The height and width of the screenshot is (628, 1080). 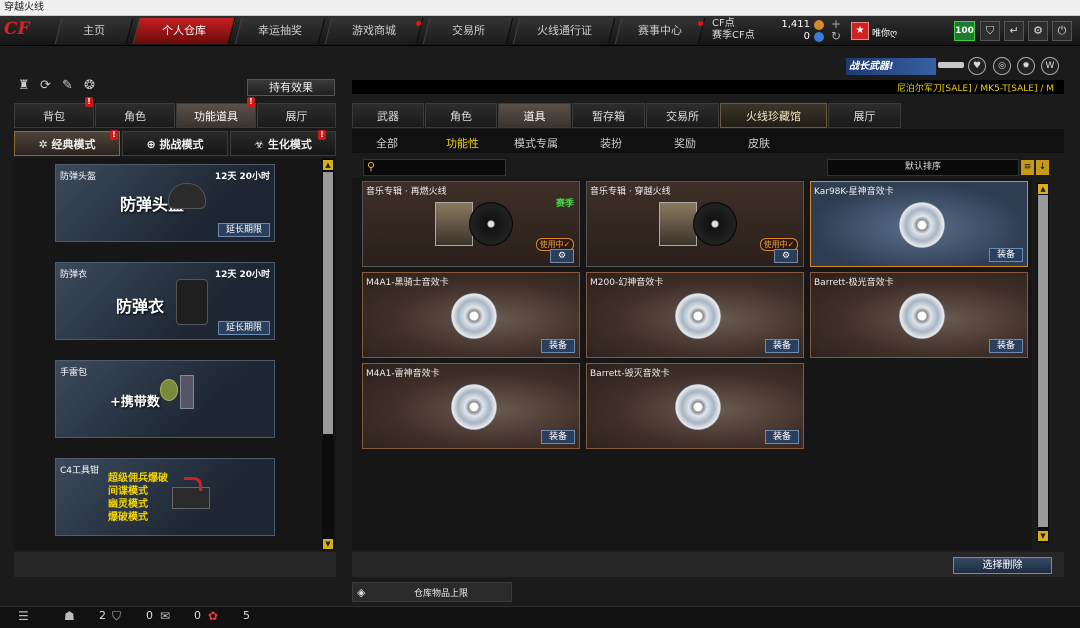 What do you see at coordinates (608, 115) in the screenshot?
I see `right-tab-storage-box: 暂存箱` at bounding box center [608, 115].